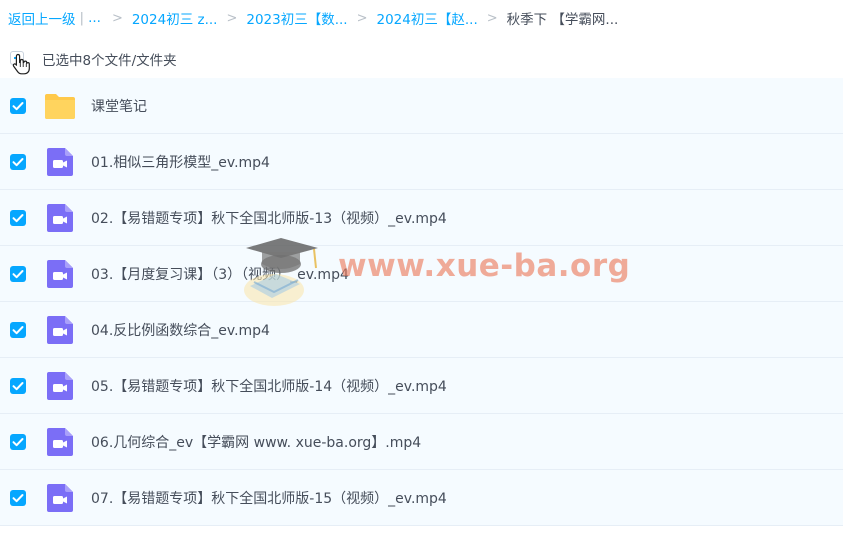 This screenshot has width=843, height=543. What do you see at coordinates (256, 442) in the screenshot?
I see `file-name: 06.几何综合_ev【学霸网 www. xue-ba.org】.mp4` at bounding box center [256, 442].